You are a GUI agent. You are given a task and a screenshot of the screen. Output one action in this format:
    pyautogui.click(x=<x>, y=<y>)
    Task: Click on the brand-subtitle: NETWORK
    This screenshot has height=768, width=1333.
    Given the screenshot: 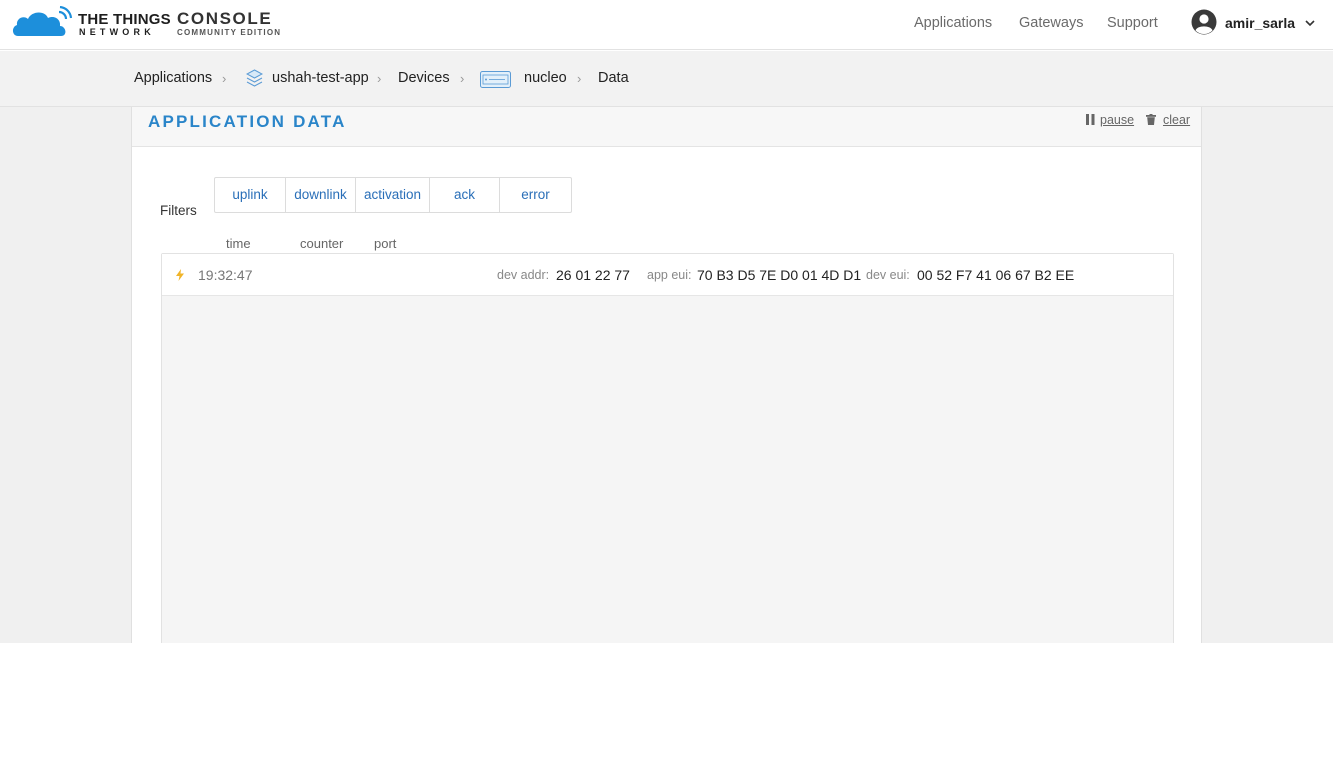 What is the action you would take?
    pyautogui.click(x=117, y=32)
    